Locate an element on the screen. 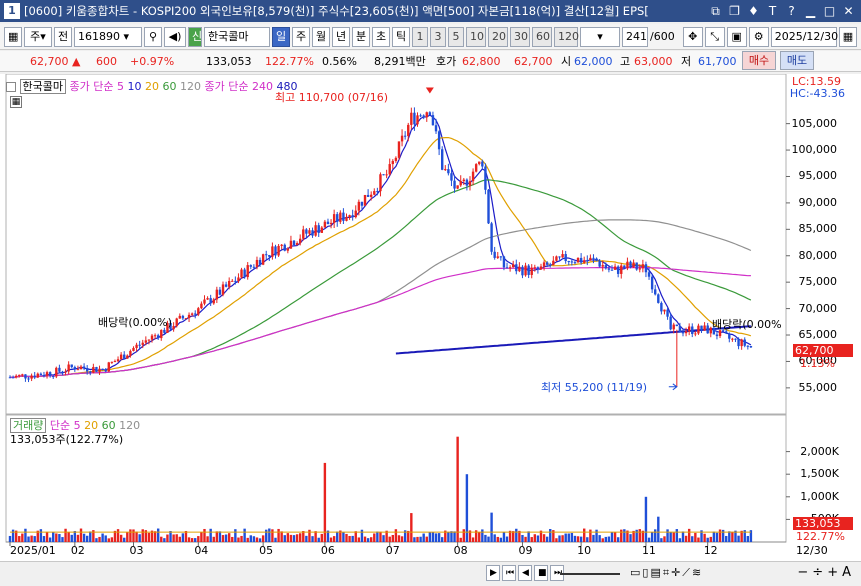  indicator-icon: ✥ is located at coordinates (692, 36).